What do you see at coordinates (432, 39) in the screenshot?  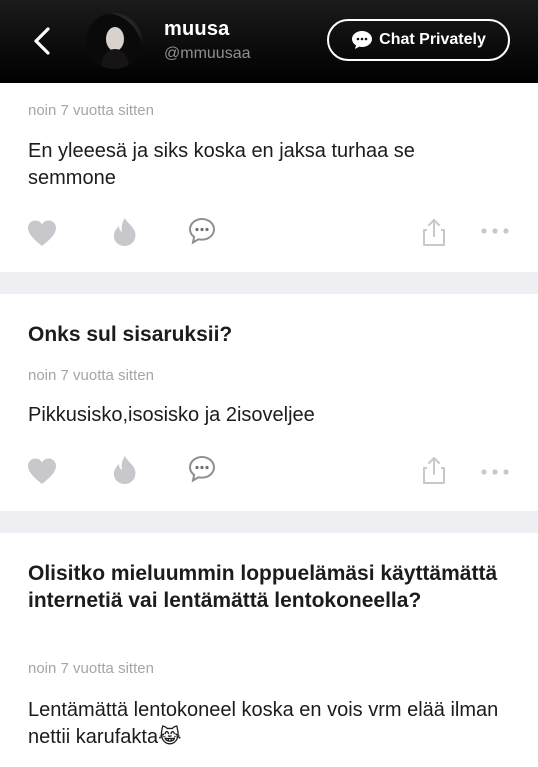 I see `chat-privately-label: Chat Privately` at bounding box center [432, 39].